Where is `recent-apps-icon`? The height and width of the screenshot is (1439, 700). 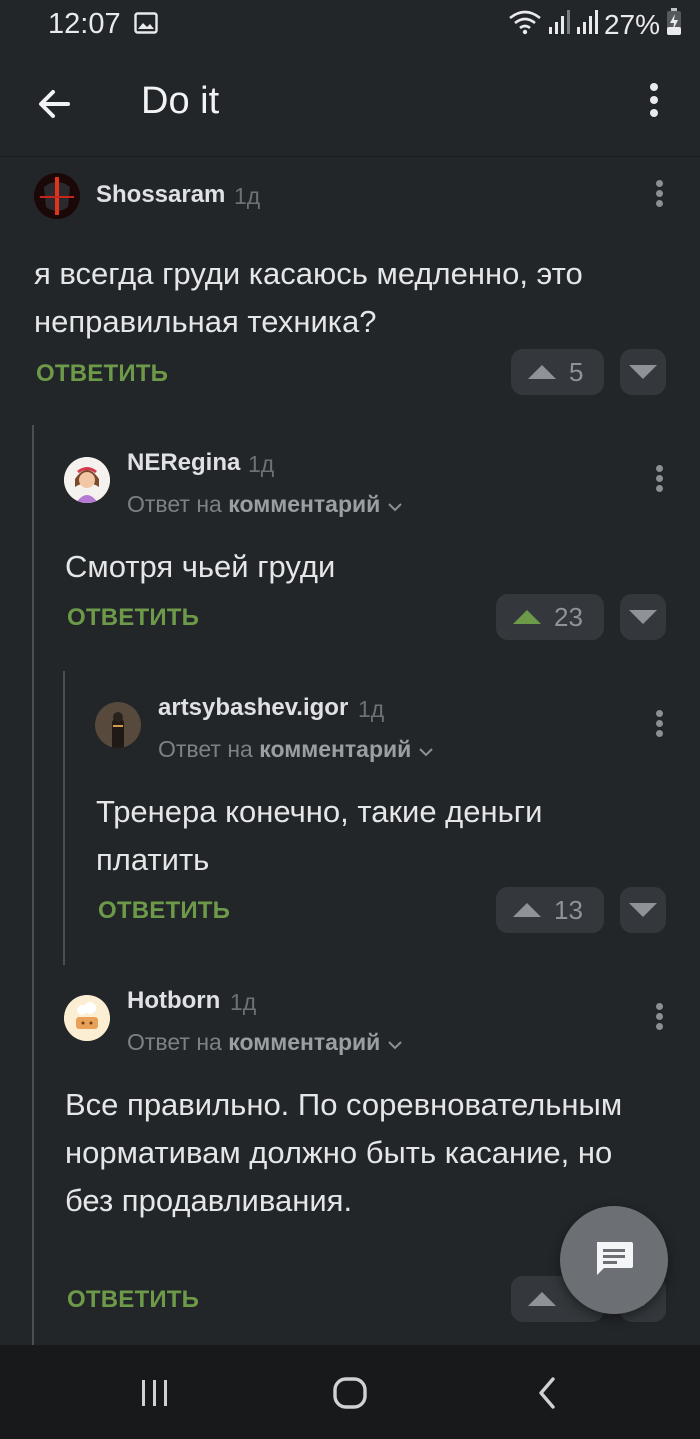
recent-apps-icon is located at coordinates (154, 1393).